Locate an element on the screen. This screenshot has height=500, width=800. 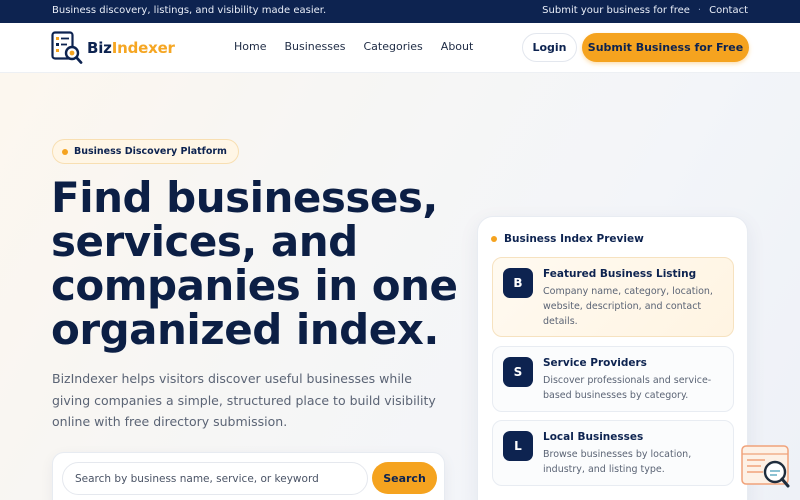
search-help-icon is located at coordinates (766, 467).